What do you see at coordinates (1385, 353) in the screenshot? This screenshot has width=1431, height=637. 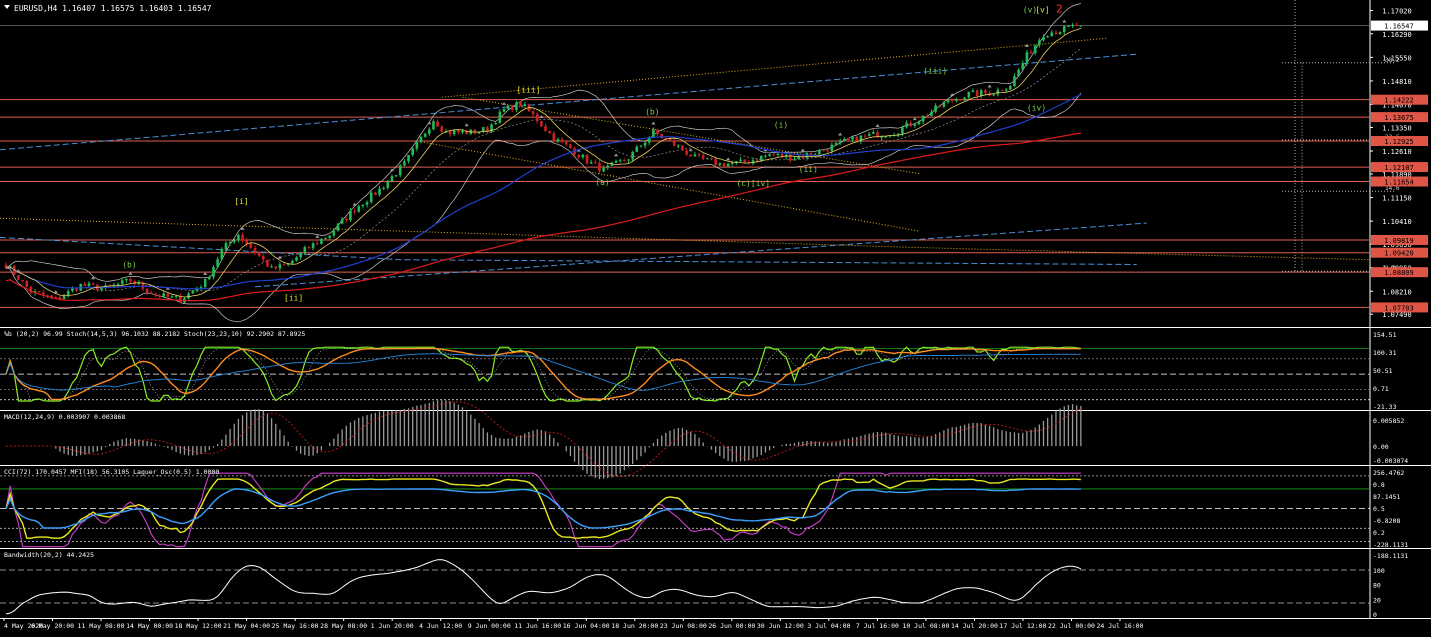 I see `stoch-scale-label: 100.31` at bounding box center [1385, 353].